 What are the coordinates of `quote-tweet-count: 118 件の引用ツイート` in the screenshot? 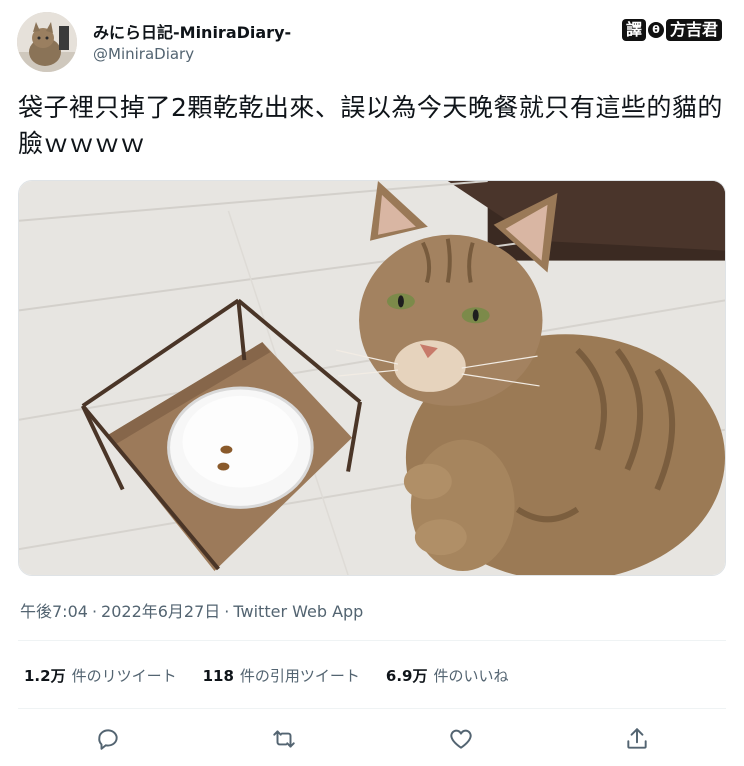 It's located at (281, 675).